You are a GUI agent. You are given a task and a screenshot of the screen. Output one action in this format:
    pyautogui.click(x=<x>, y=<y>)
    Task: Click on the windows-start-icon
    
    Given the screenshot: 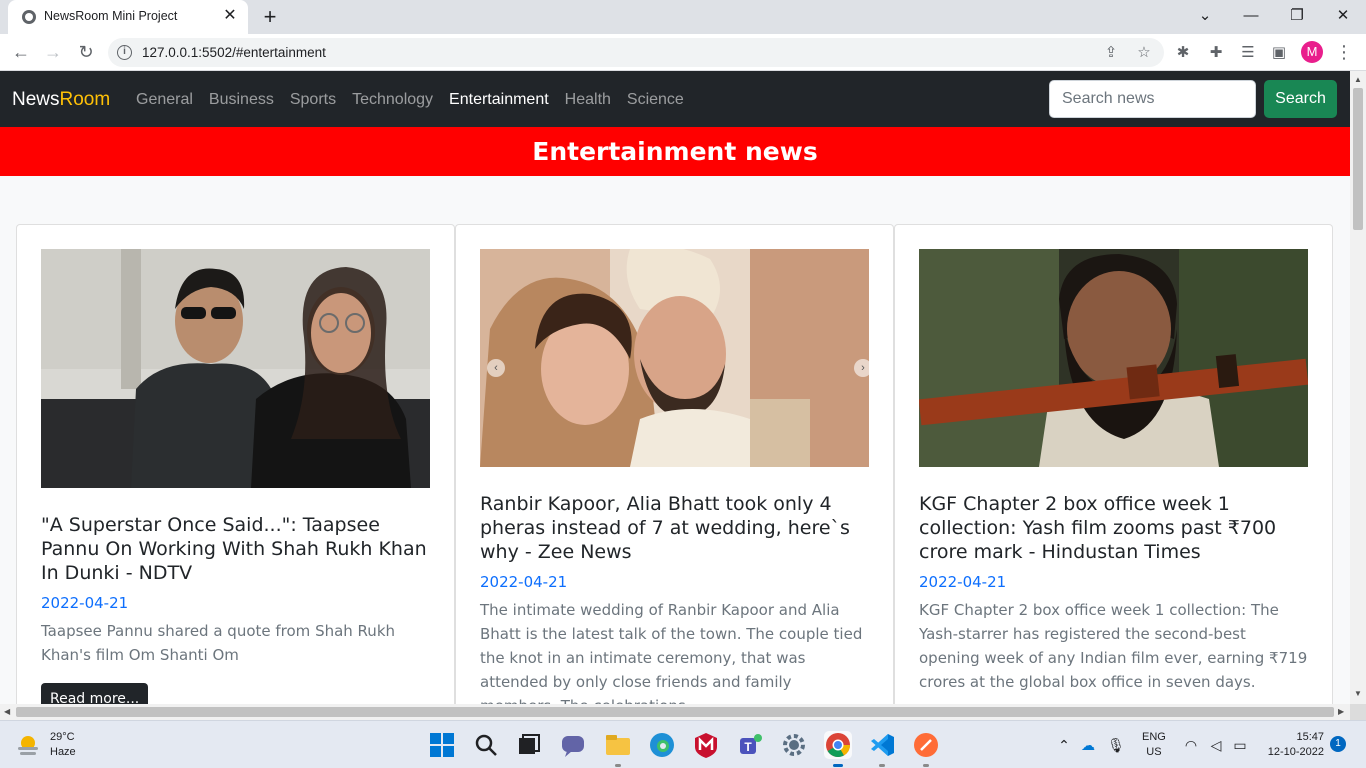 What is the action you would take?
    pyautogui.click(x=442, y=745)
    